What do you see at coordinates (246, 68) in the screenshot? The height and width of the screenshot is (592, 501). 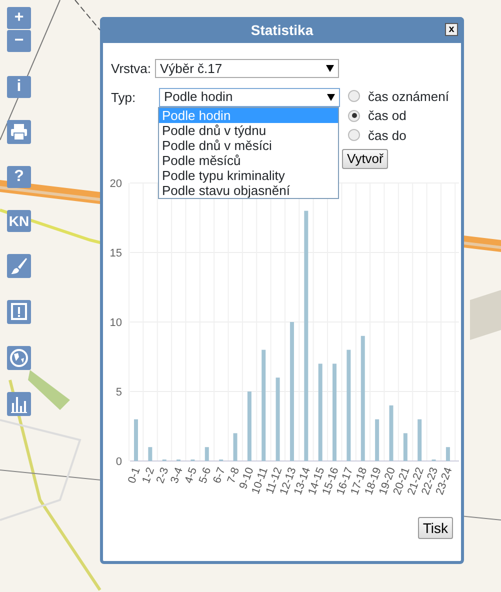 I see `dropdown: Výběr č.17` at bounding box center [246, 68].